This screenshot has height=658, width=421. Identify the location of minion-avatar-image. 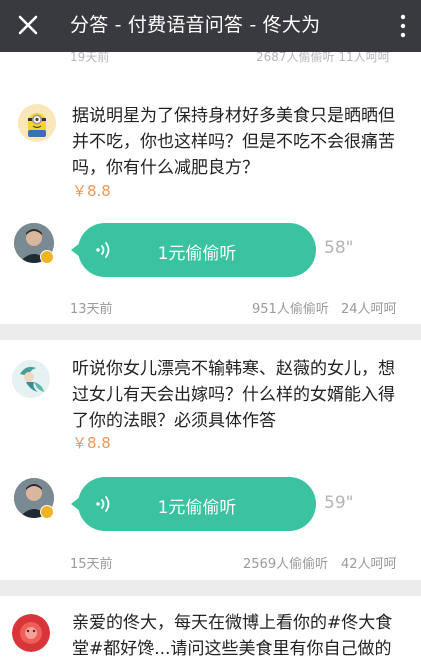
(37, 123).